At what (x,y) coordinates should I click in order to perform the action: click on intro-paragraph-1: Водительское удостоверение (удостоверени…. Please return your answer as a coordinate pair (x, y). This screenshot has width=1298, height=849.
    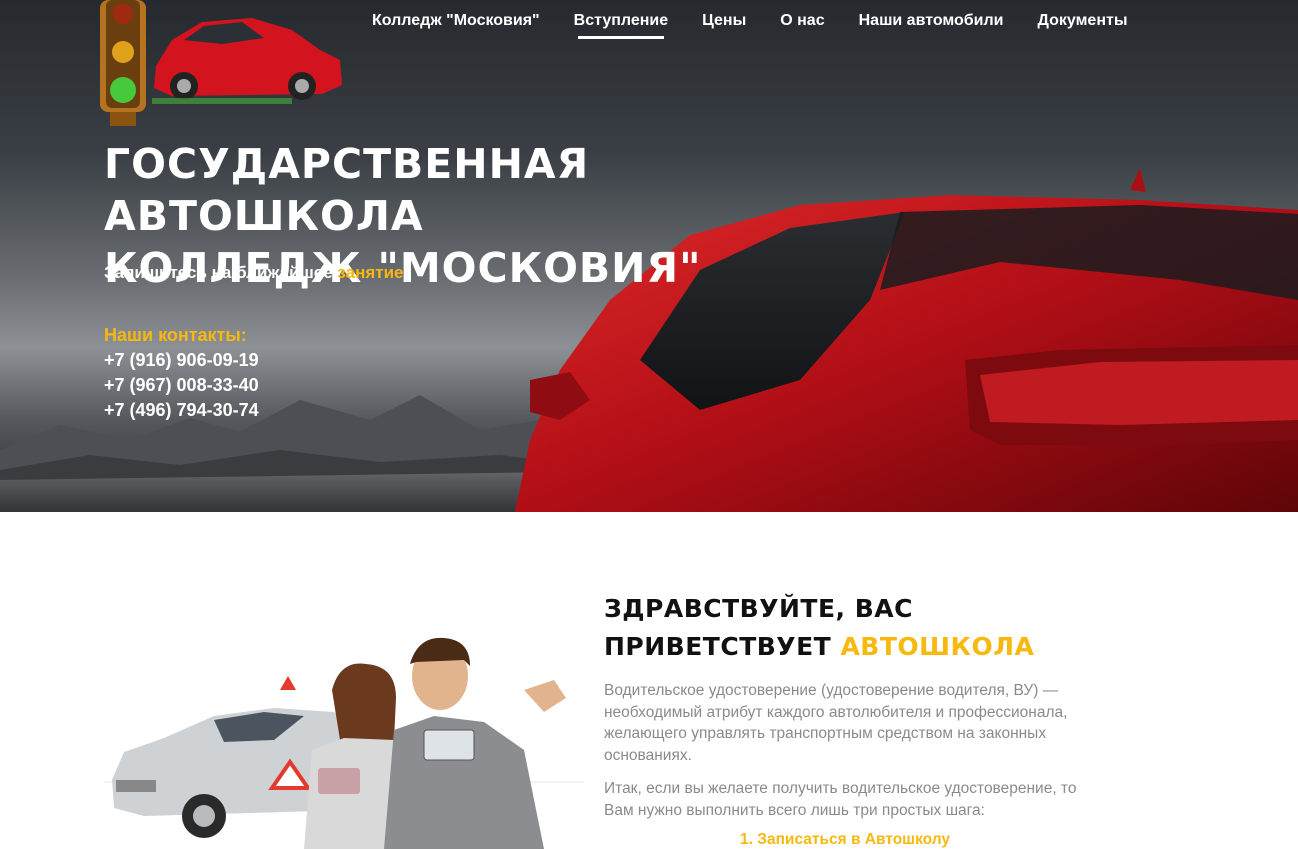
    Looking at the image, I should click on (836, 723).